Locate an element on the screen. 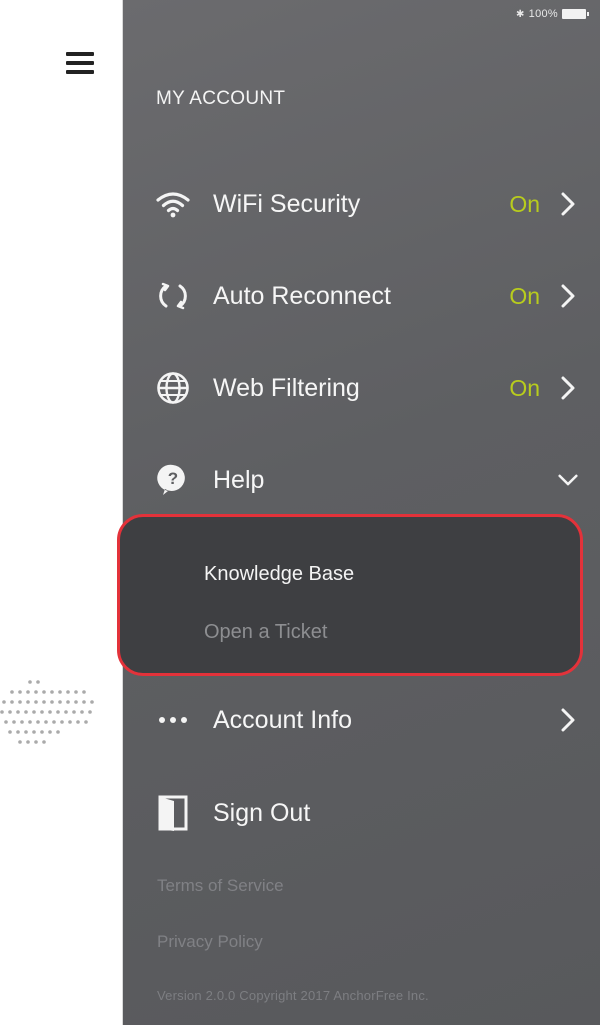 The image size is (600, 1025). menu-item-label: WiFi Security is located at coordinates (287, 203).